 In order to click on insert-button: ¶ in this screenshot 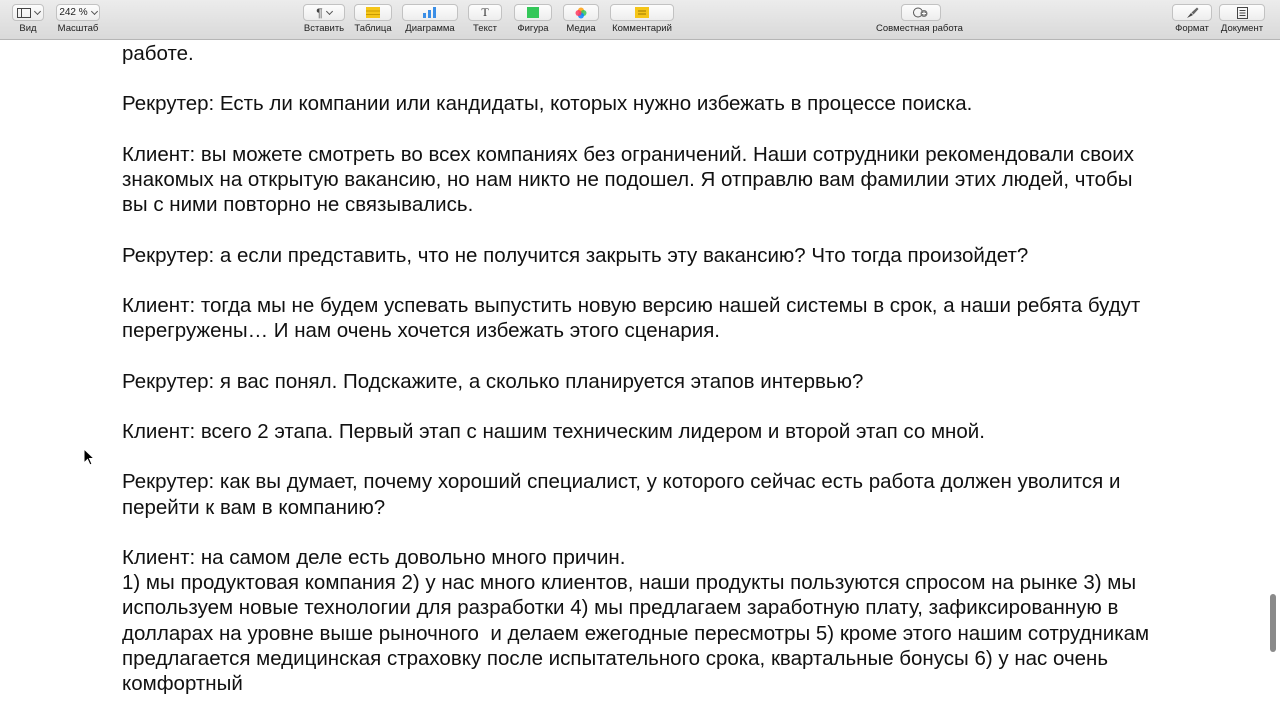, I will do `click(324, 12)`.